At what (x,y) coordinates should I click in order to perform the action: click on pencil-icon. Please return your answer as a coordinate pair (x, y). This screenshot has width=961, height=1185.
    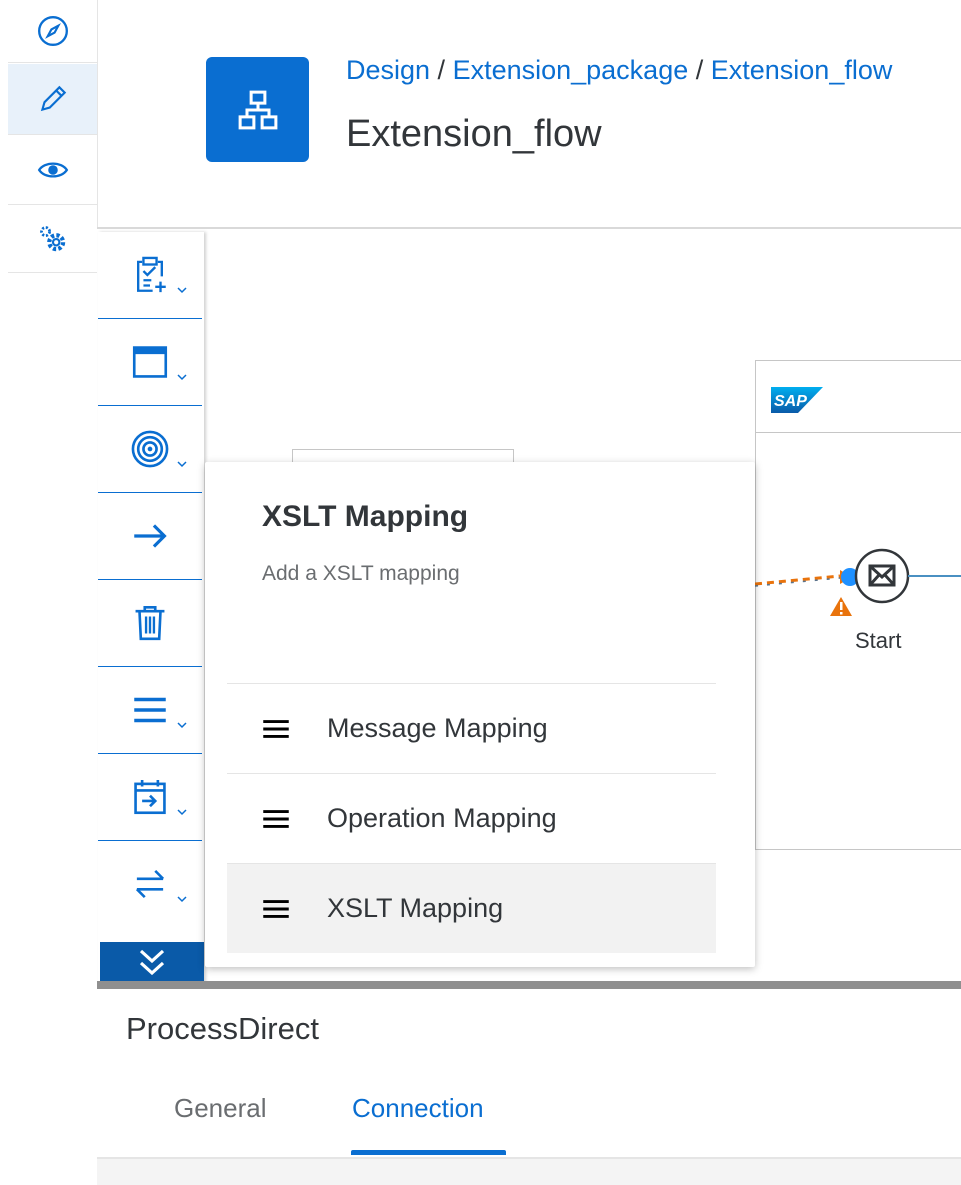
    Looking at the image, I should click on (53, 98).